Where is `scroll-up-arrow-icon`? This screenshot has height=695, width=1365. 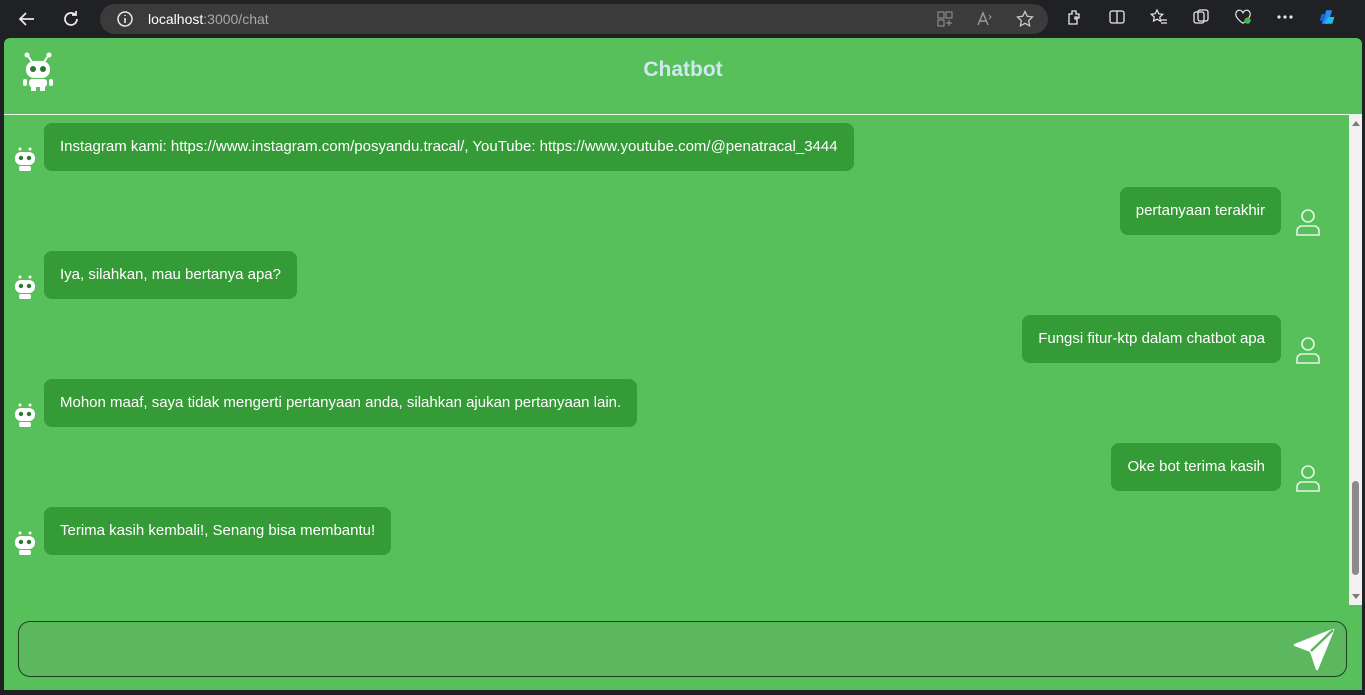 scroll-up-arrow-icon is located at coordinates (1356, 123).